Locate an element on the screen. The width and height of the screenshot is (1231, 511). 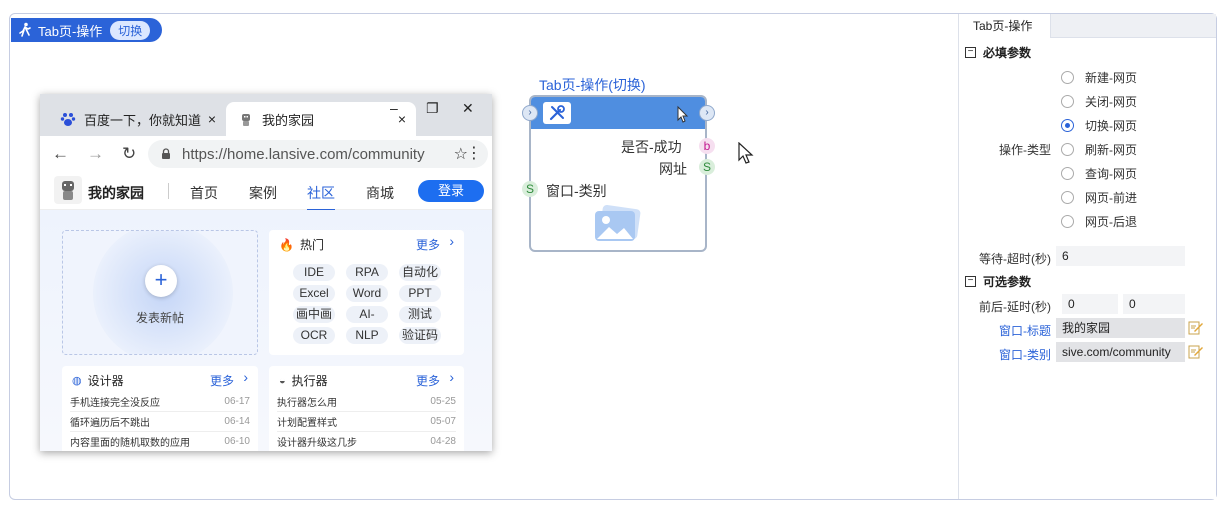
browser-tab-label: 我的家园 is located at coordinates (288, 120).